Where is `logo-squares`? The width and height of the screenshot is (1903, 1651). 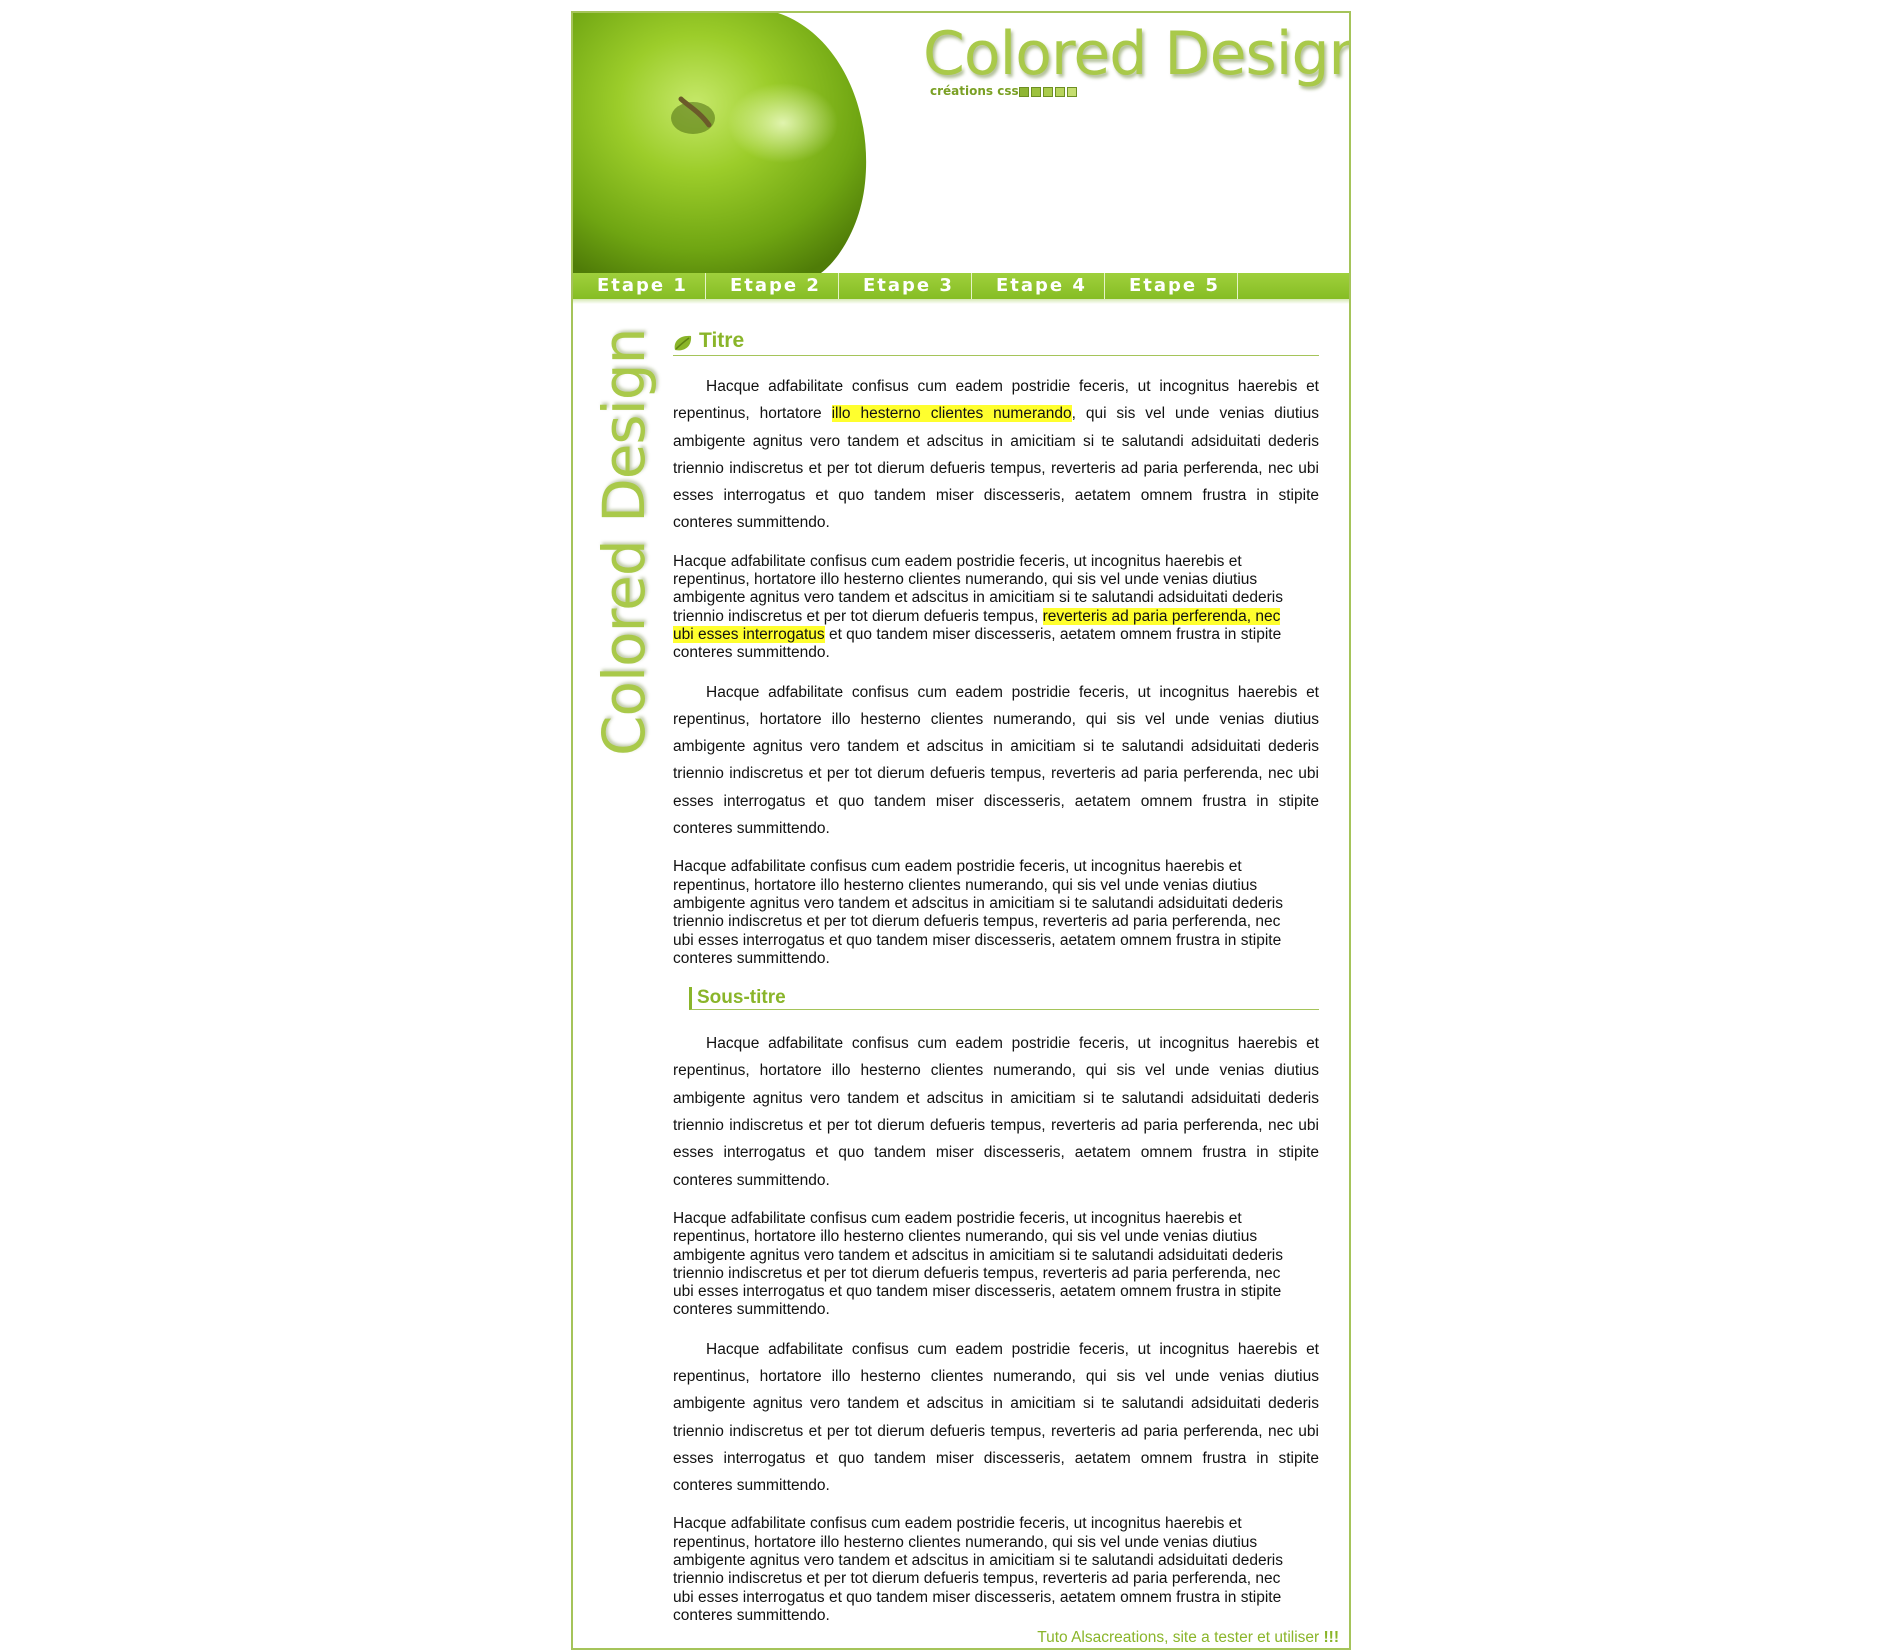
logo-squares is located at coordinates (1048, 92).